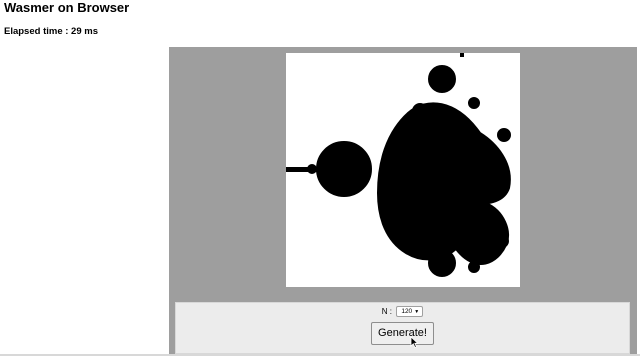  I want to click on chevron-down-icon: ▼, so click(417, 312).